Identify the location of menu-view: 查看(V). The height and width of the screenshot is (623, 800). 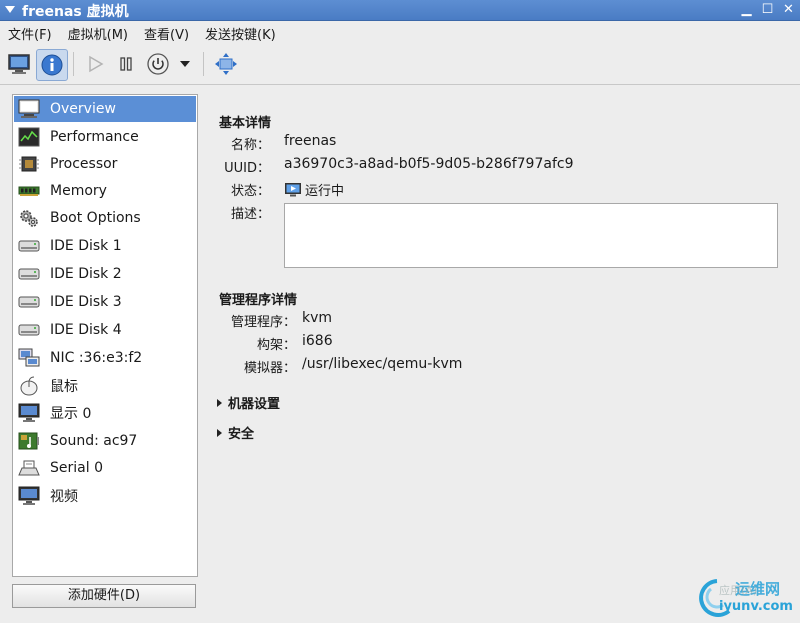
(166, 32).